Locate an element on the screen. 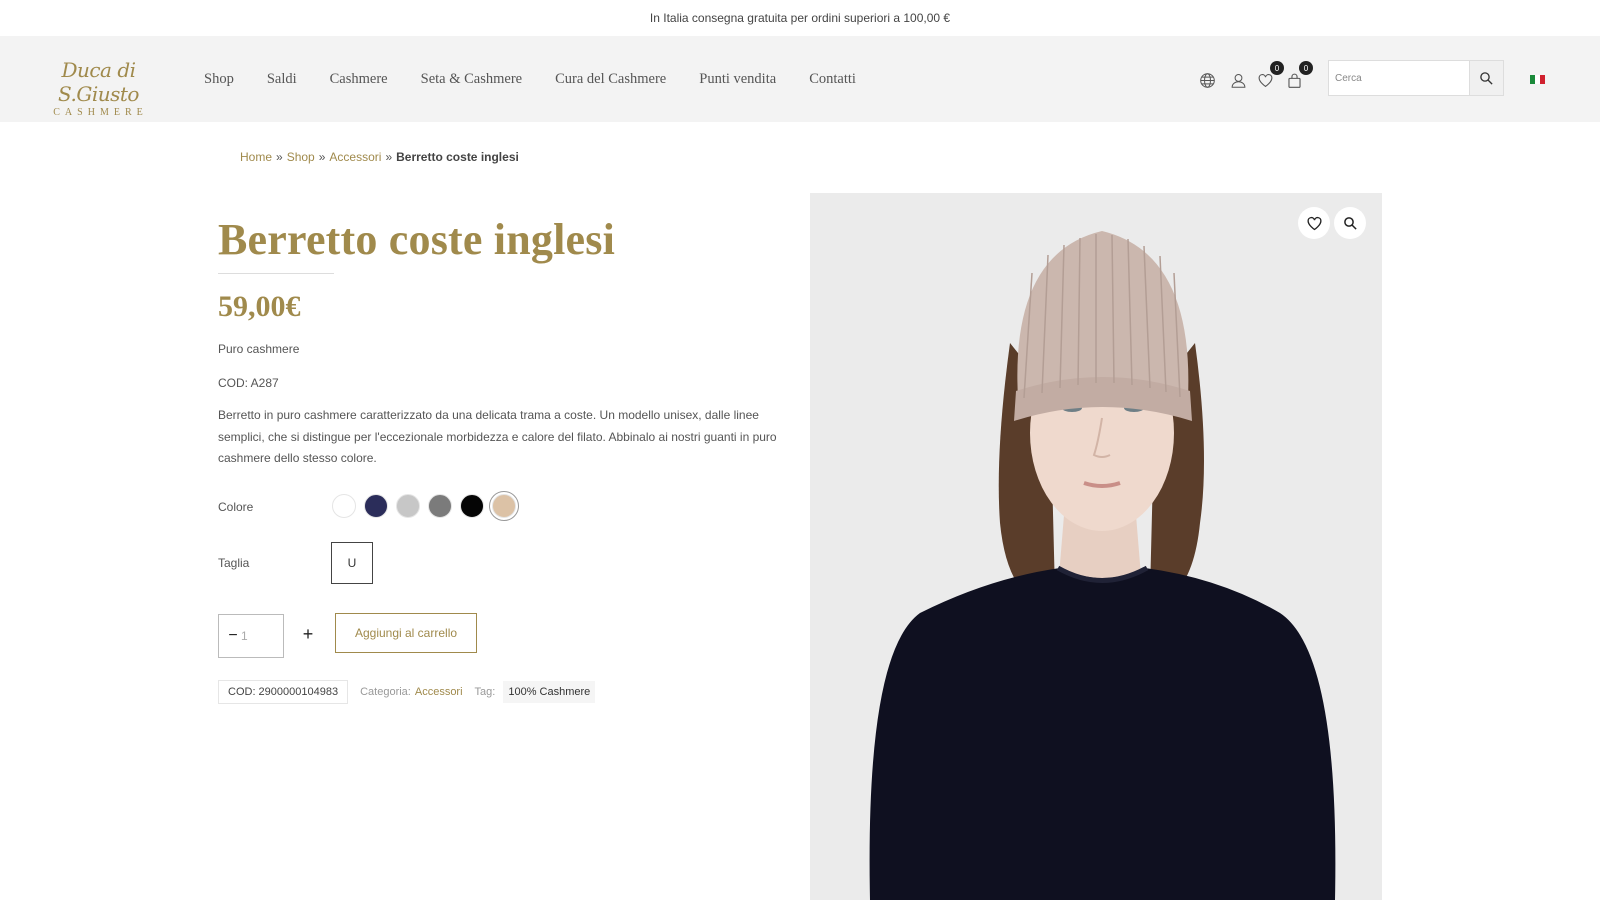  color-swatches is located at coordinates (428, 506).